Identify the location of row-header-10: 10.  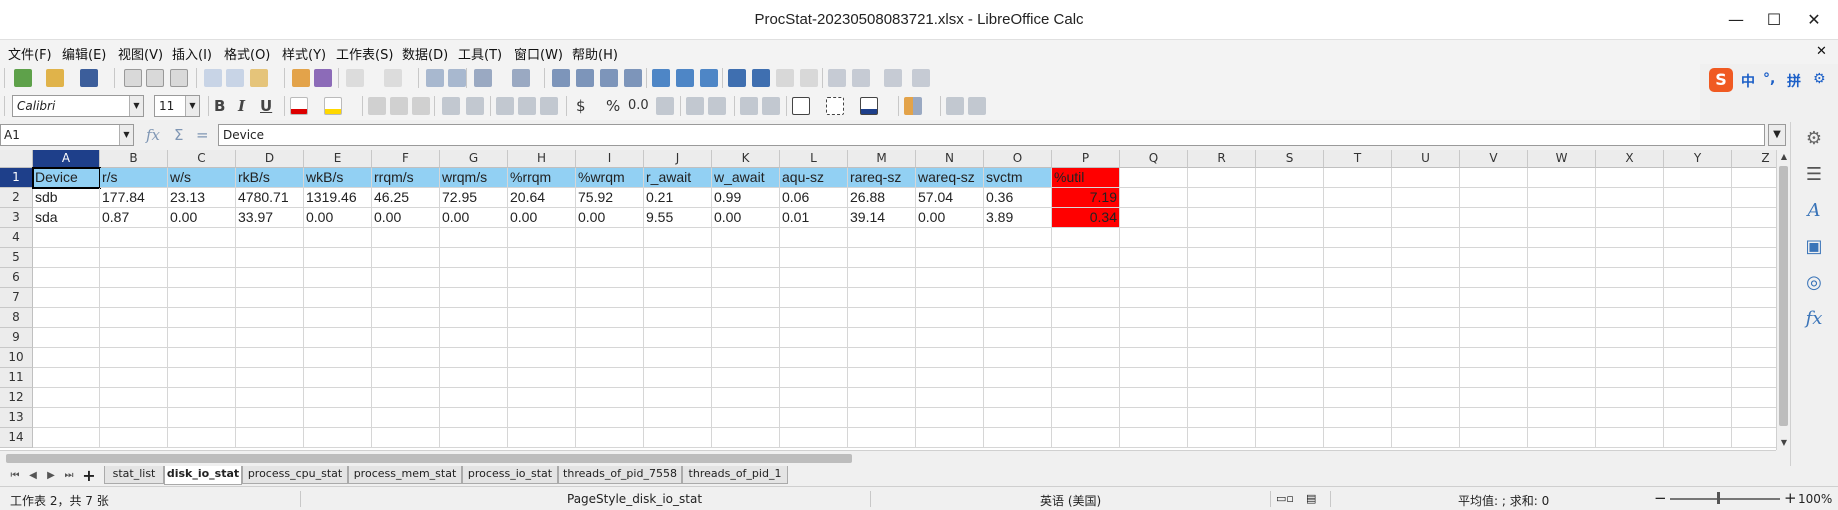
(16, 358).